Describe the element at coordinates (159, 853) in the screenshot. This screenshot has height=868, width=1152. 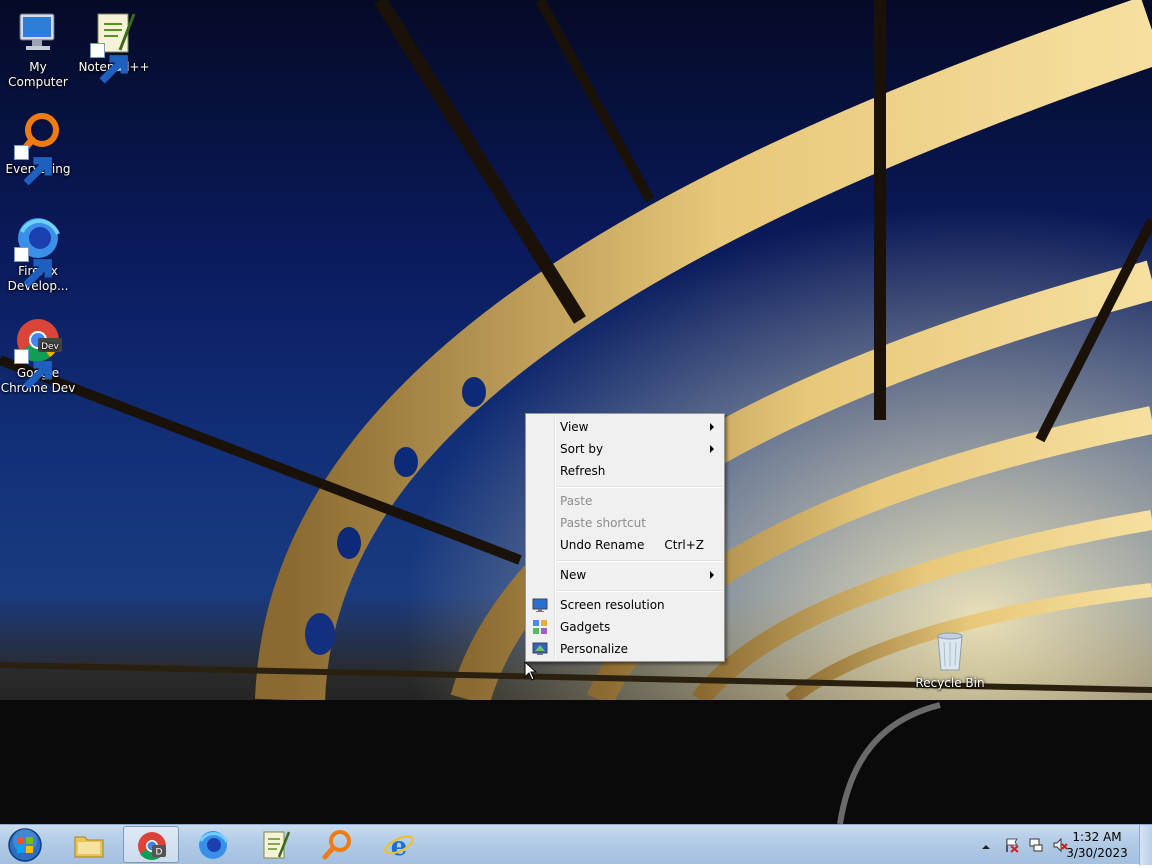
I see `svg-text: D` at that location.